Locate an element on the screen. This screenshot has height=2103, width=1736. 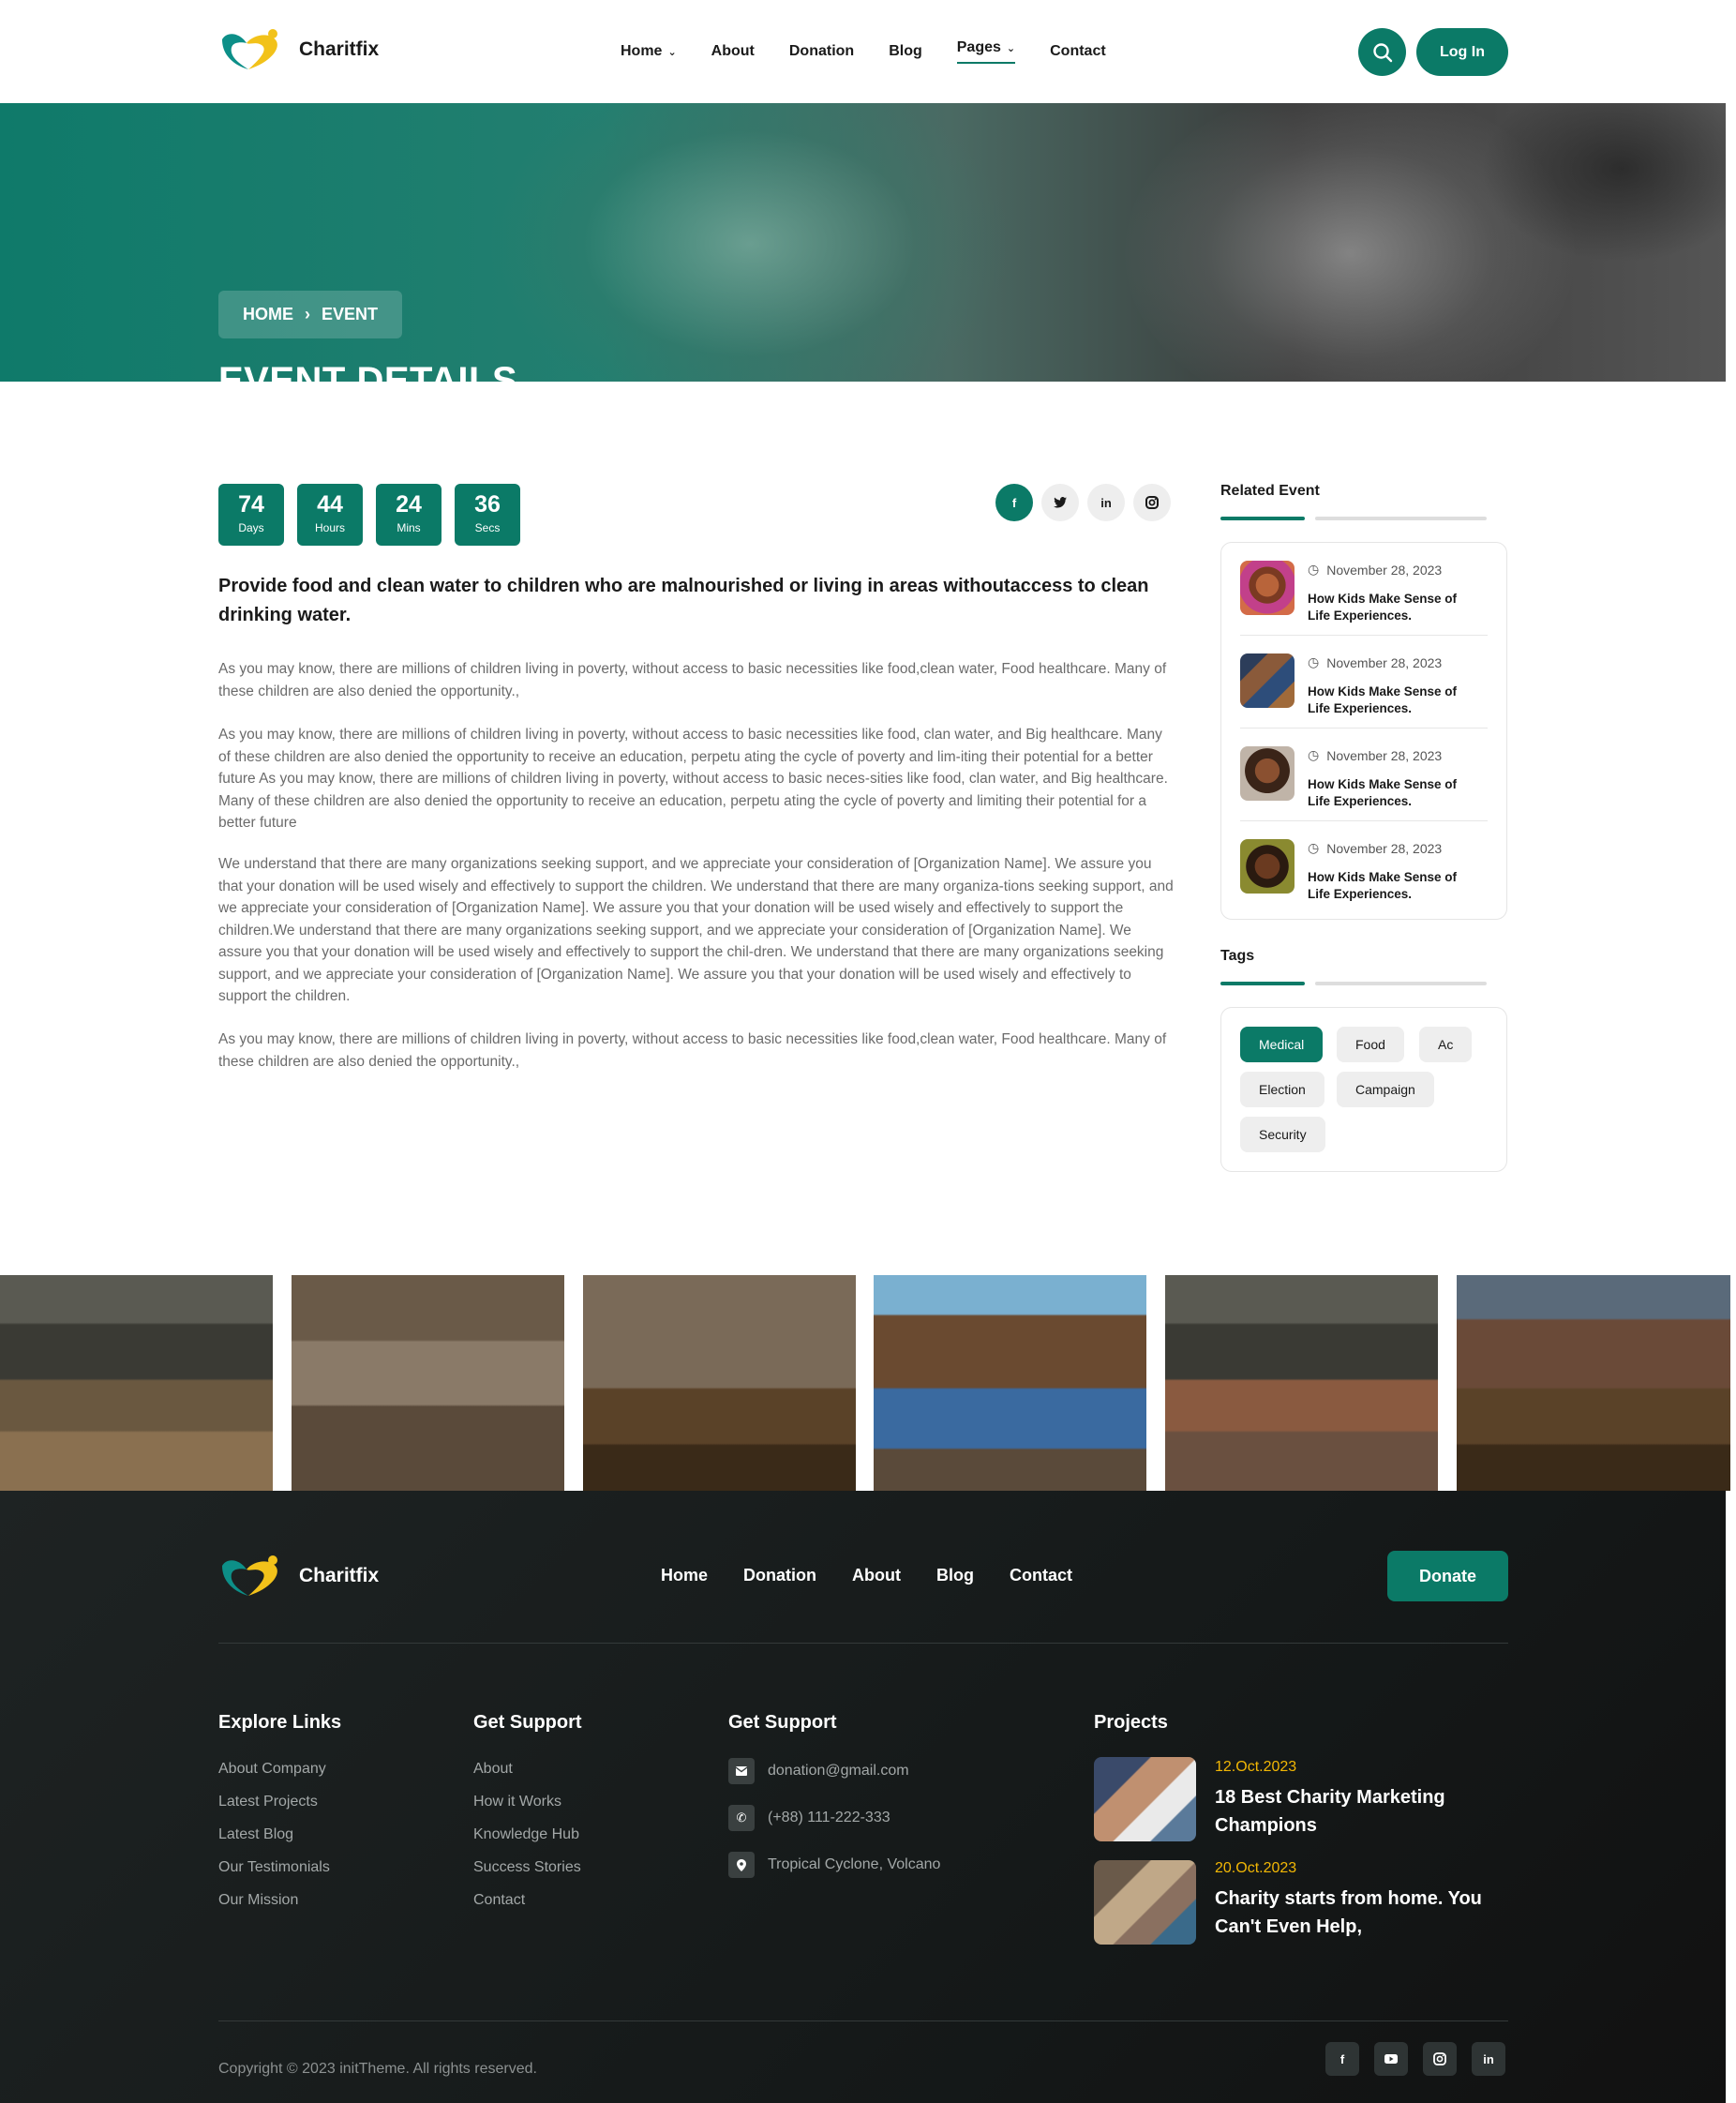
footer-link: Contact is located at coordinates (499, 1900).